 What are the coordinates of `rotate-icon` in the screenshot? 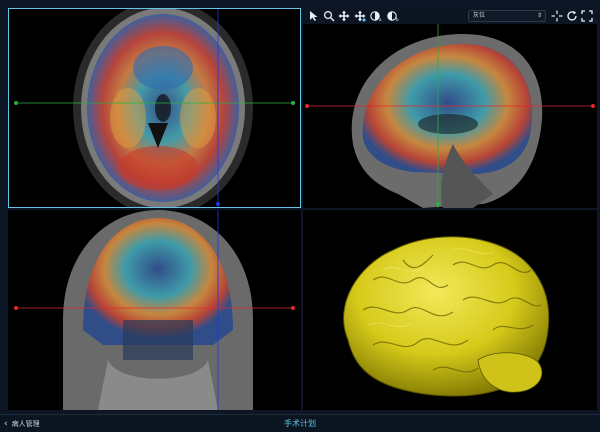 It's located at (572, 16).